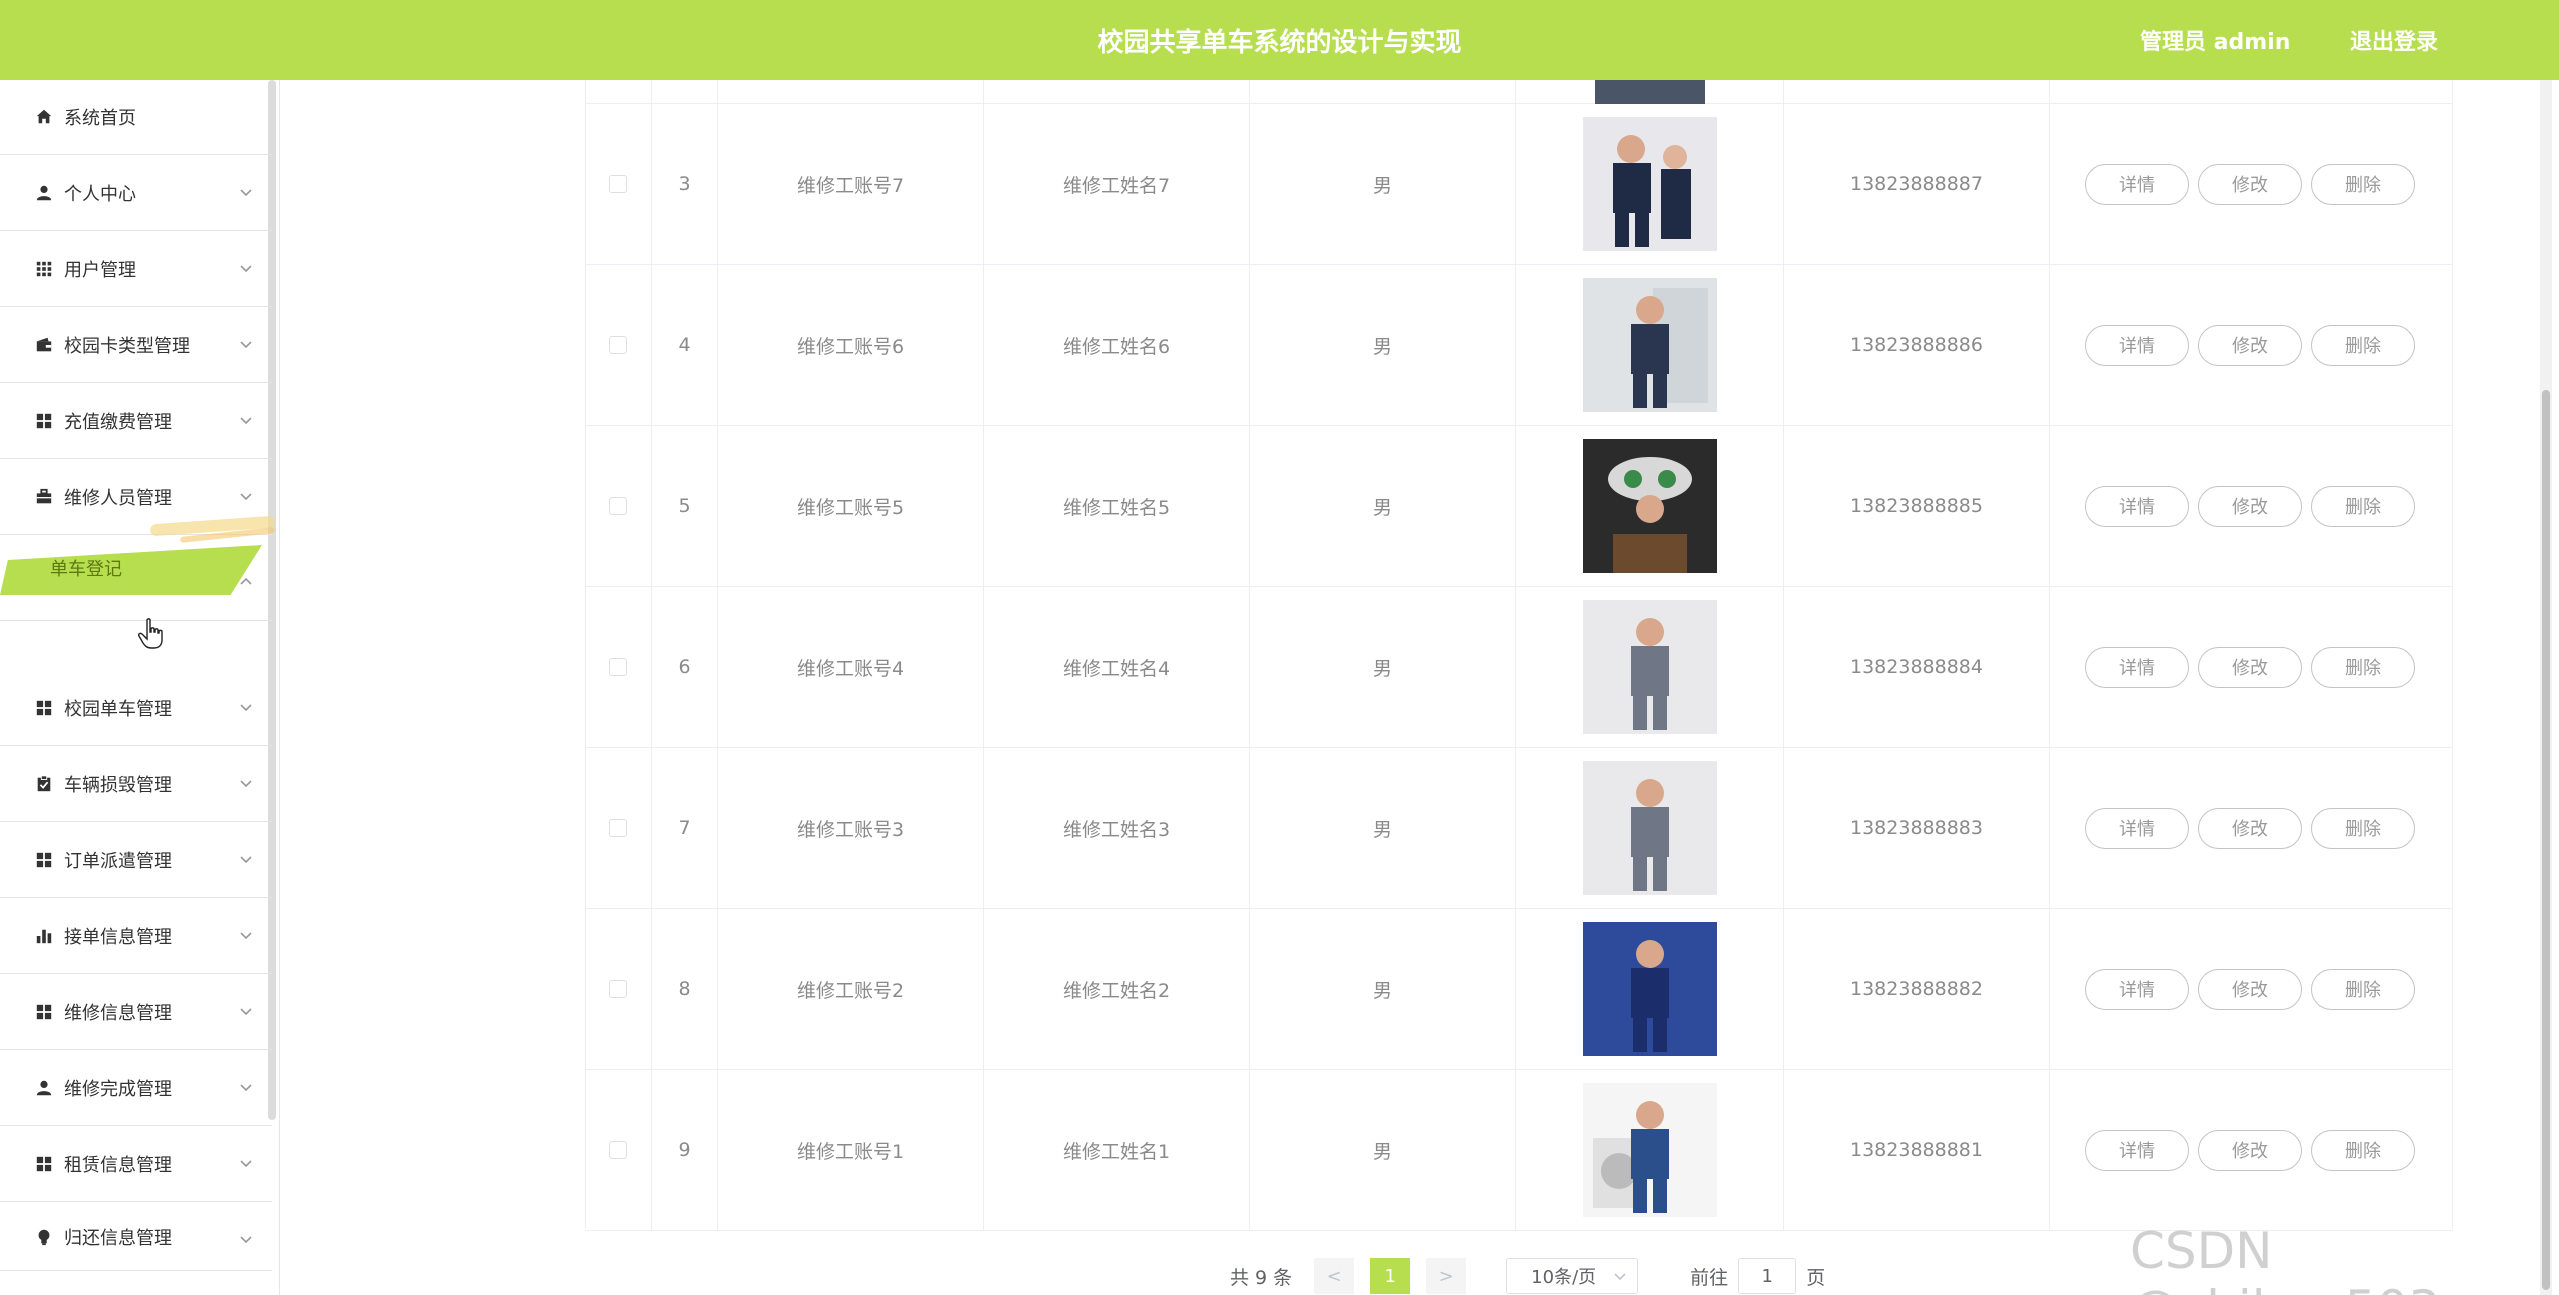  I want to click on page-number-1: 1, so click(1390, 1276).